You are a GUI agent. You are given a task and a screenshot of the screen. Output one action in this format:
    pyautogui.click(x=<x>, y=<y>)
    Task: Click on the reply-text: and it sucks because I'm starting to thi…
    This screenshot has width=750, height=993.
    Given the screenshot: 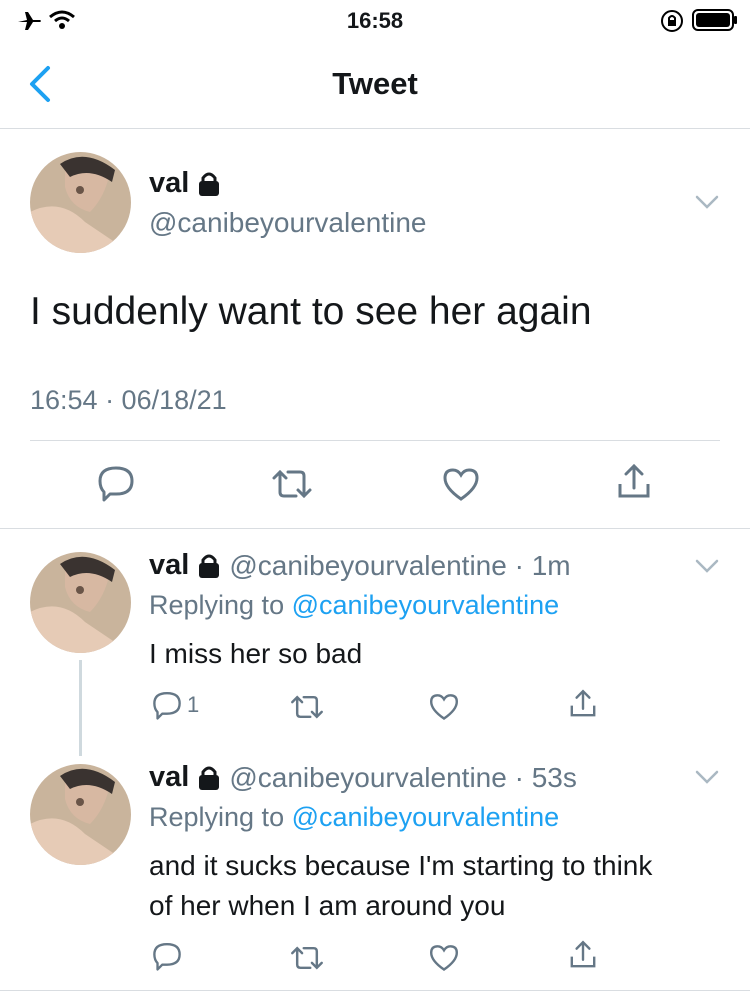 What is the action you would take?
    pyautogui.click(x=400, y=886)
    